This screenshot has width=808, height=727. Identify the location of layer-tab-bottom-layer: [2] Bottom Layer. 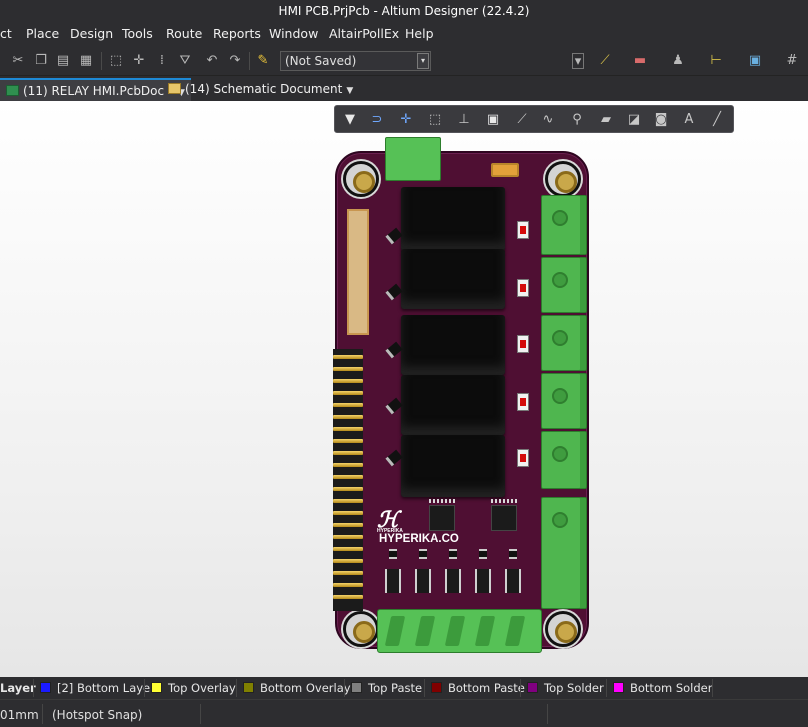
(97, 688).